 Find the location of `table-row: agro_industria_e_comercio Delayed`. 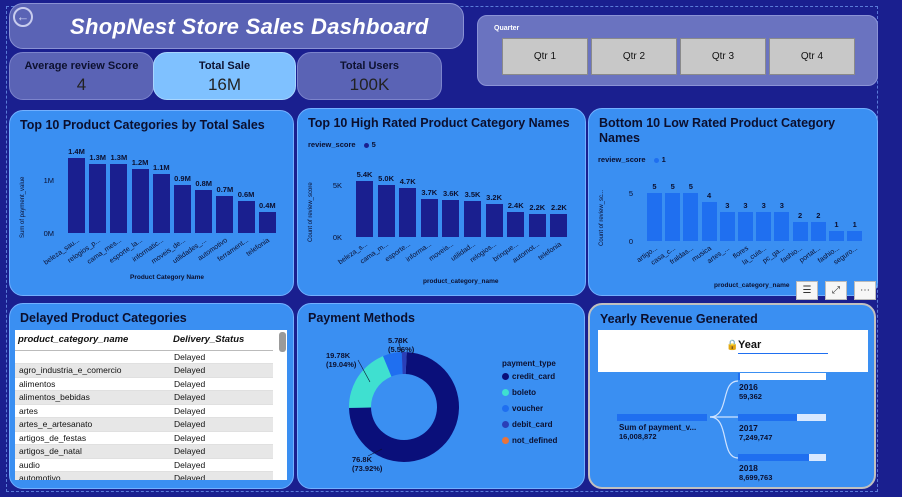

table-row: agro_industria_e_comercio Delayed is located at coordinates (144, 370).